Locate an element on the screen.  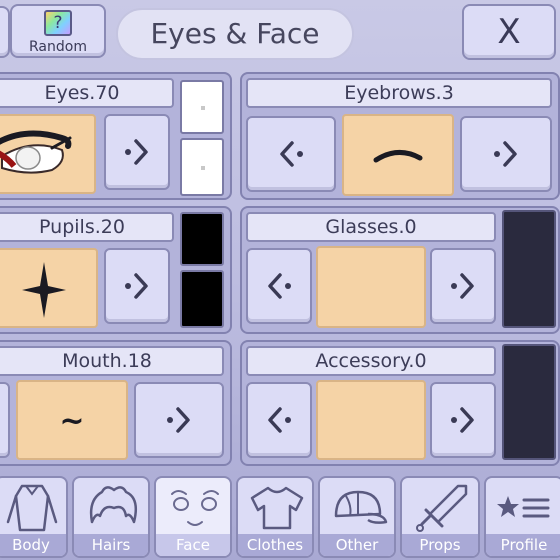
eyebrows-next-button is located at coordinates (506, 154).